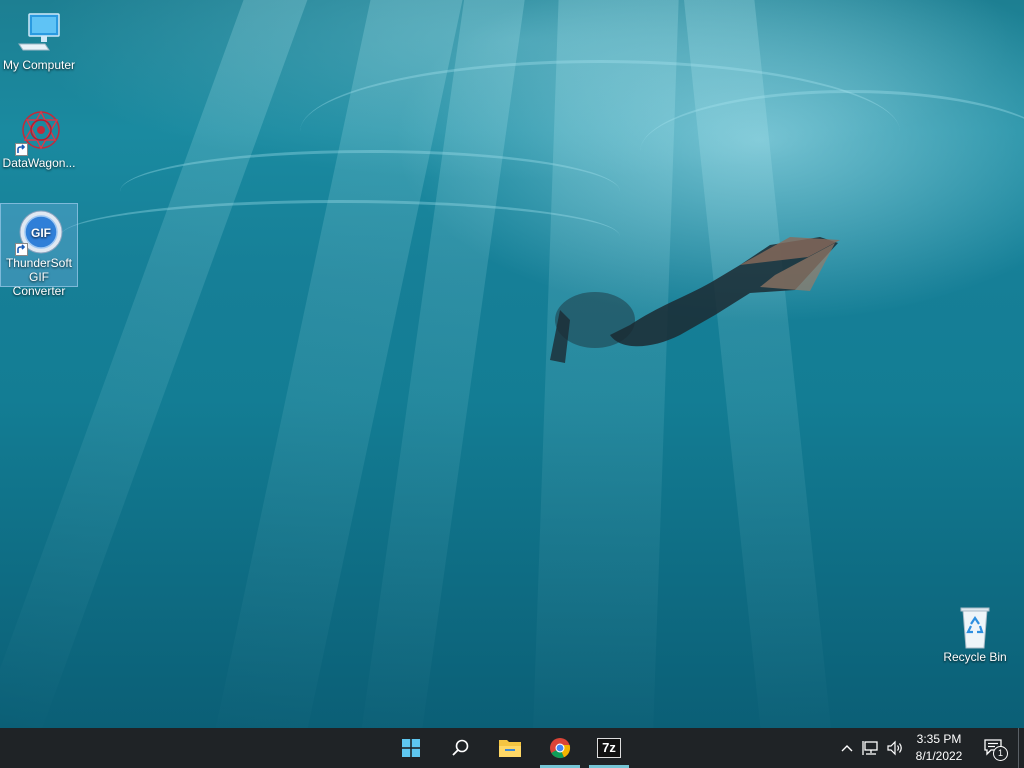 This screenshot has height=768, width=1024. What do you see at coordinates (340, 236) in the screenshot?
I see `surface-wave` at bounding box center [340, 236].